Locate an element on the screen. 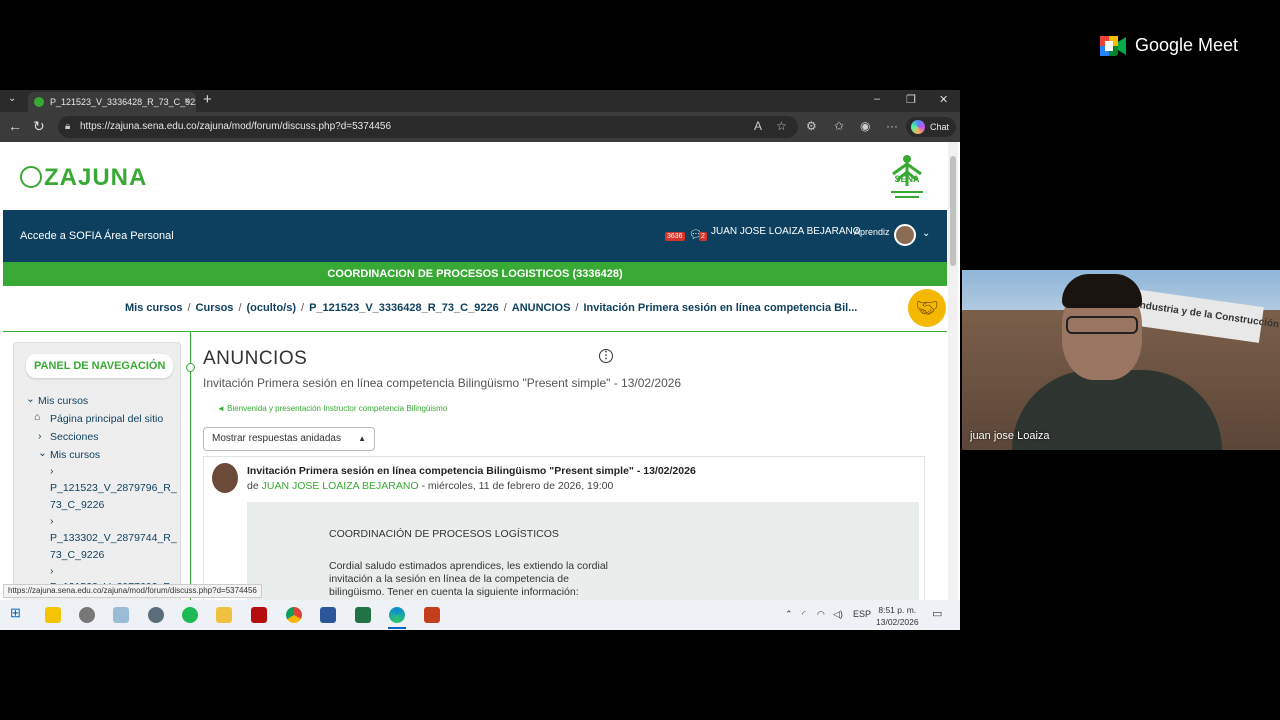 The image size is (1280, 720). network-icon: ◜ is located at coordinates (804, 614).